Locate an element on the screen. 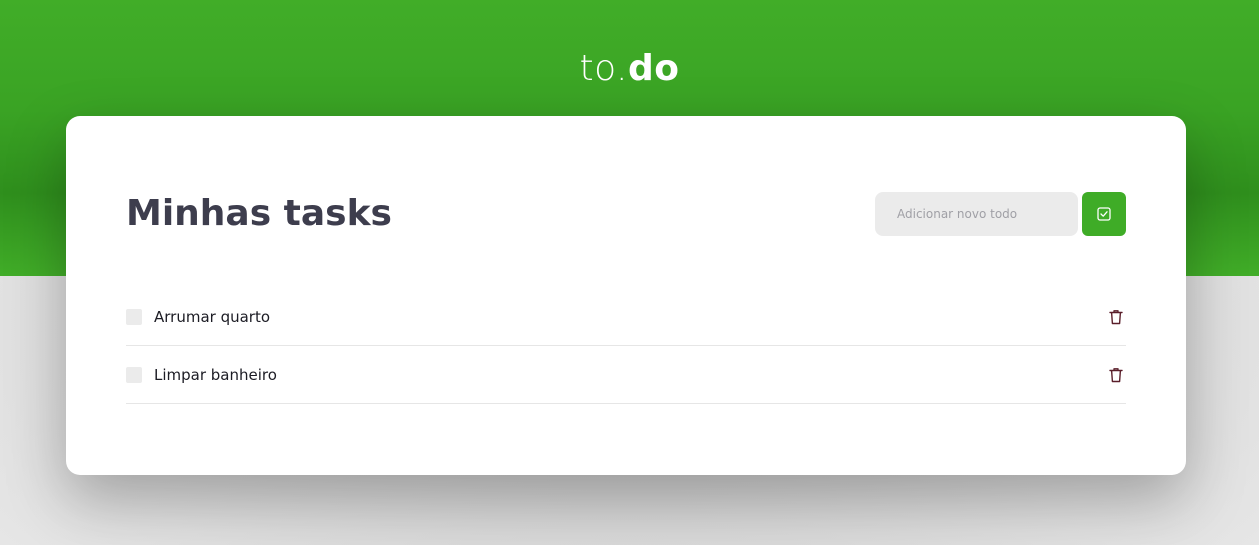  task-row: Arrumar quarto is located at coordinates (626, 317).